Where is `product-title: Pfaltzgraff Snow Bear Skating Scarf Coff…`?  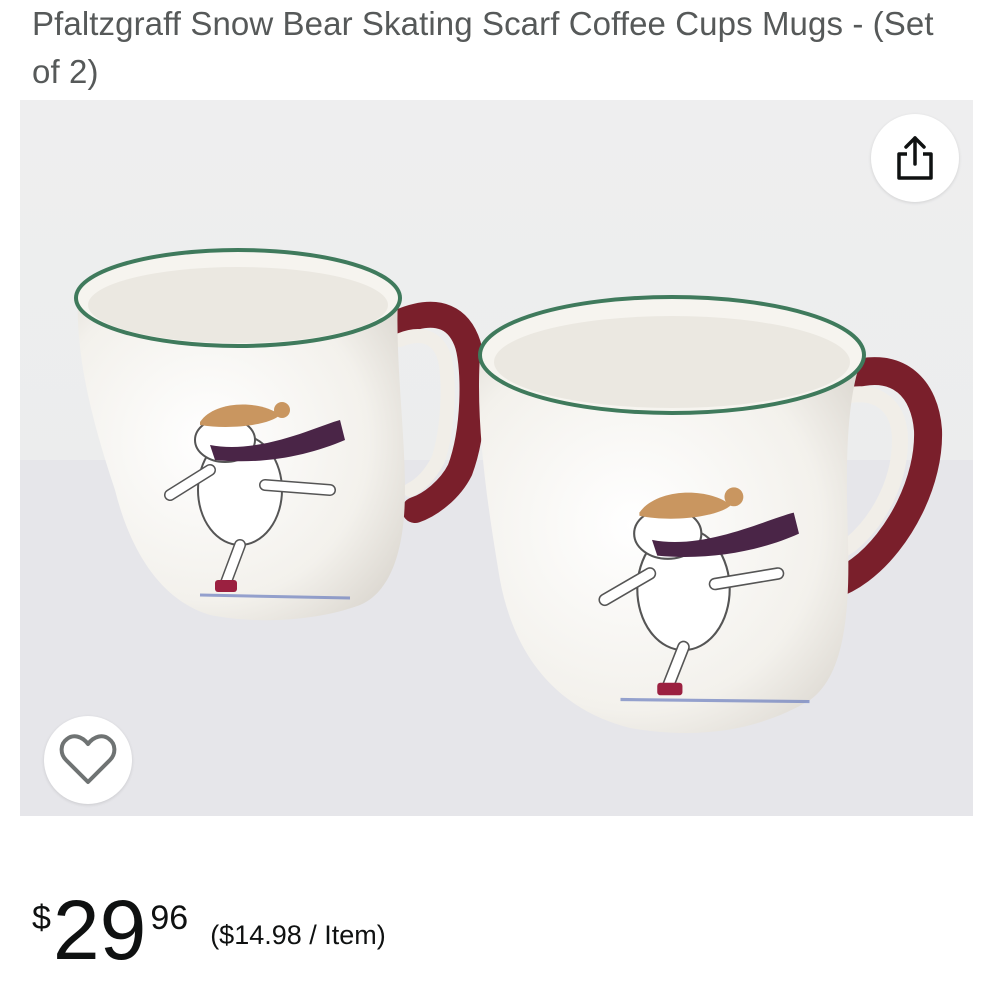 product-title: Pfaltzgraff Snow Bear Skating Scarf Coff… is located at coordinates (483, 47).